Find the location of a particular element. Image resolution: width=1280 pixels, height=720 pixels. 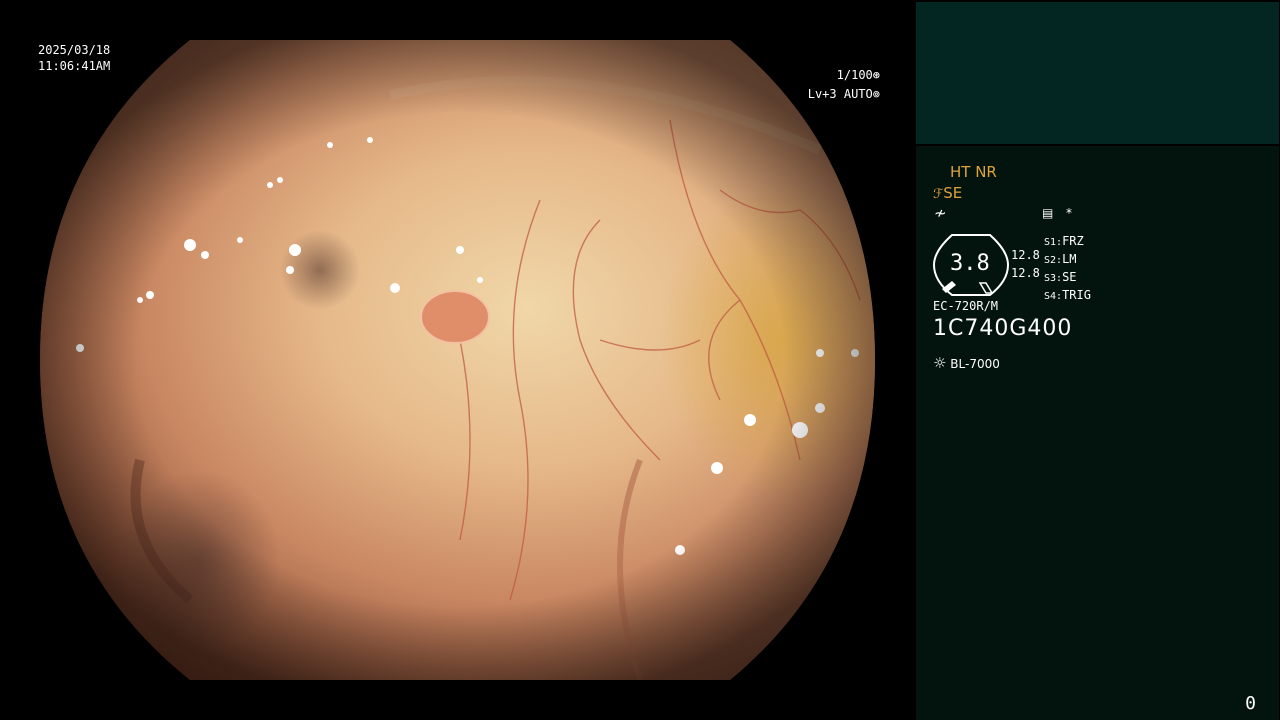

gauge: 3.8 is located at coordinates (971, 265).